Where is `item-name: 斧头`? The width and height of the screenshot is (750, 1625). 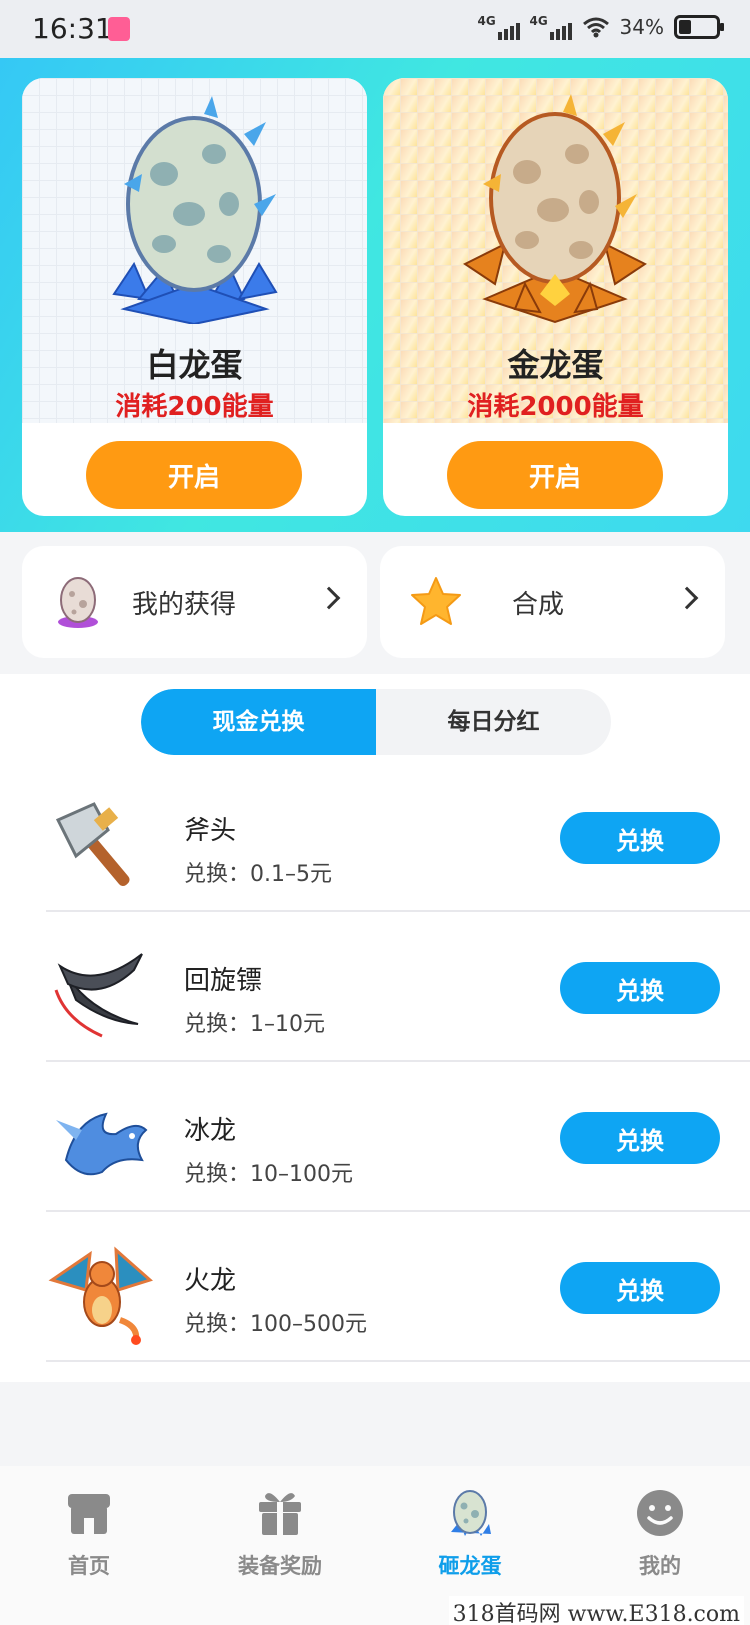 item-name: 斧头 is located at coordinates (210, 831).